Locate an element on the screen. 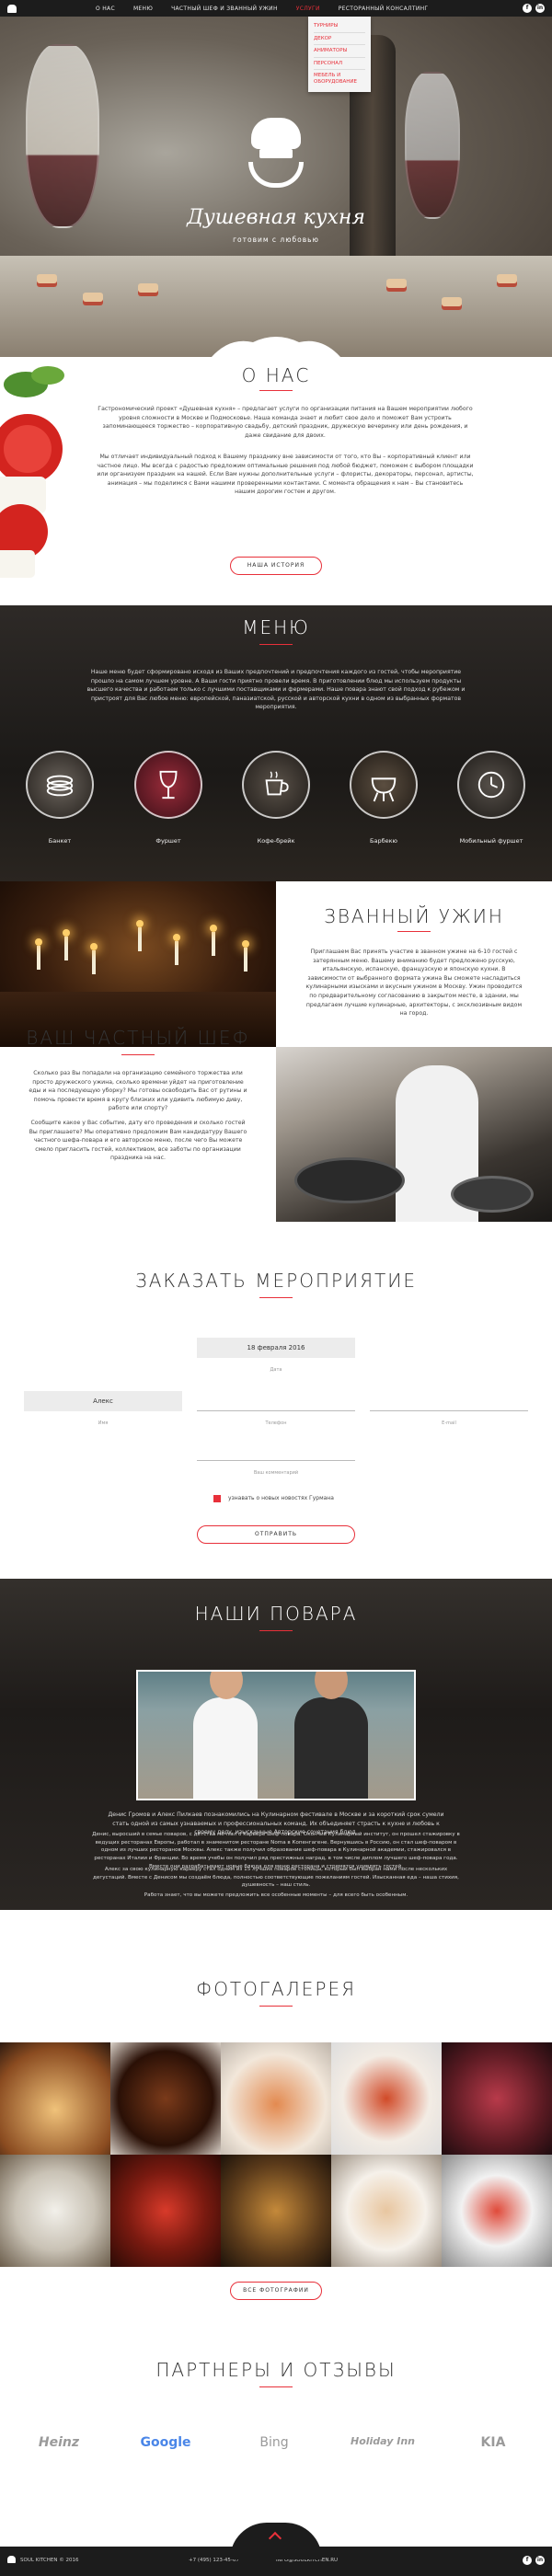 This screenshot has width=552, height=2576. plates-stack-icon is located at coordinates (60, 786).